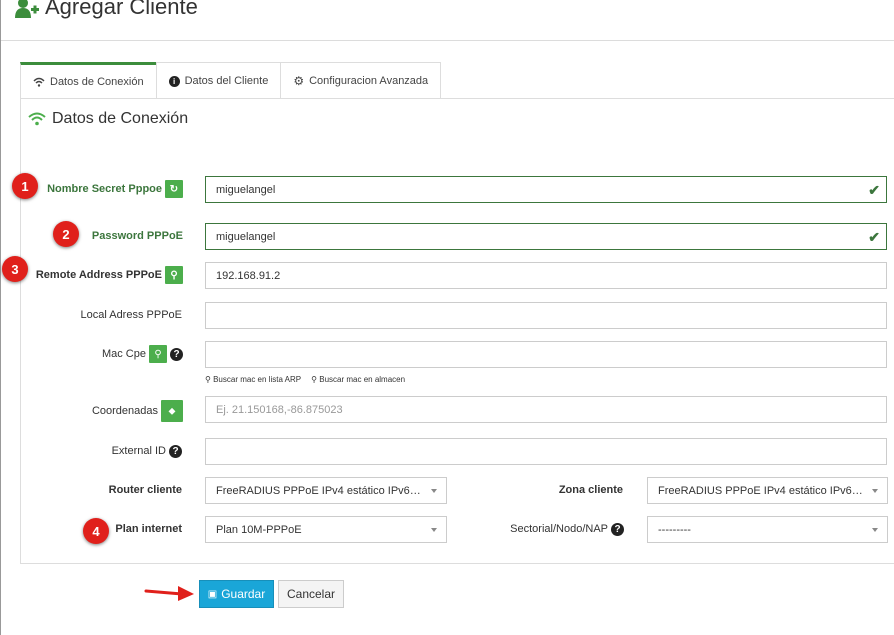  What do you see at coordinates (546, 354) in the screenshot?
I see `mac-input` at bounding box center [546, 354].